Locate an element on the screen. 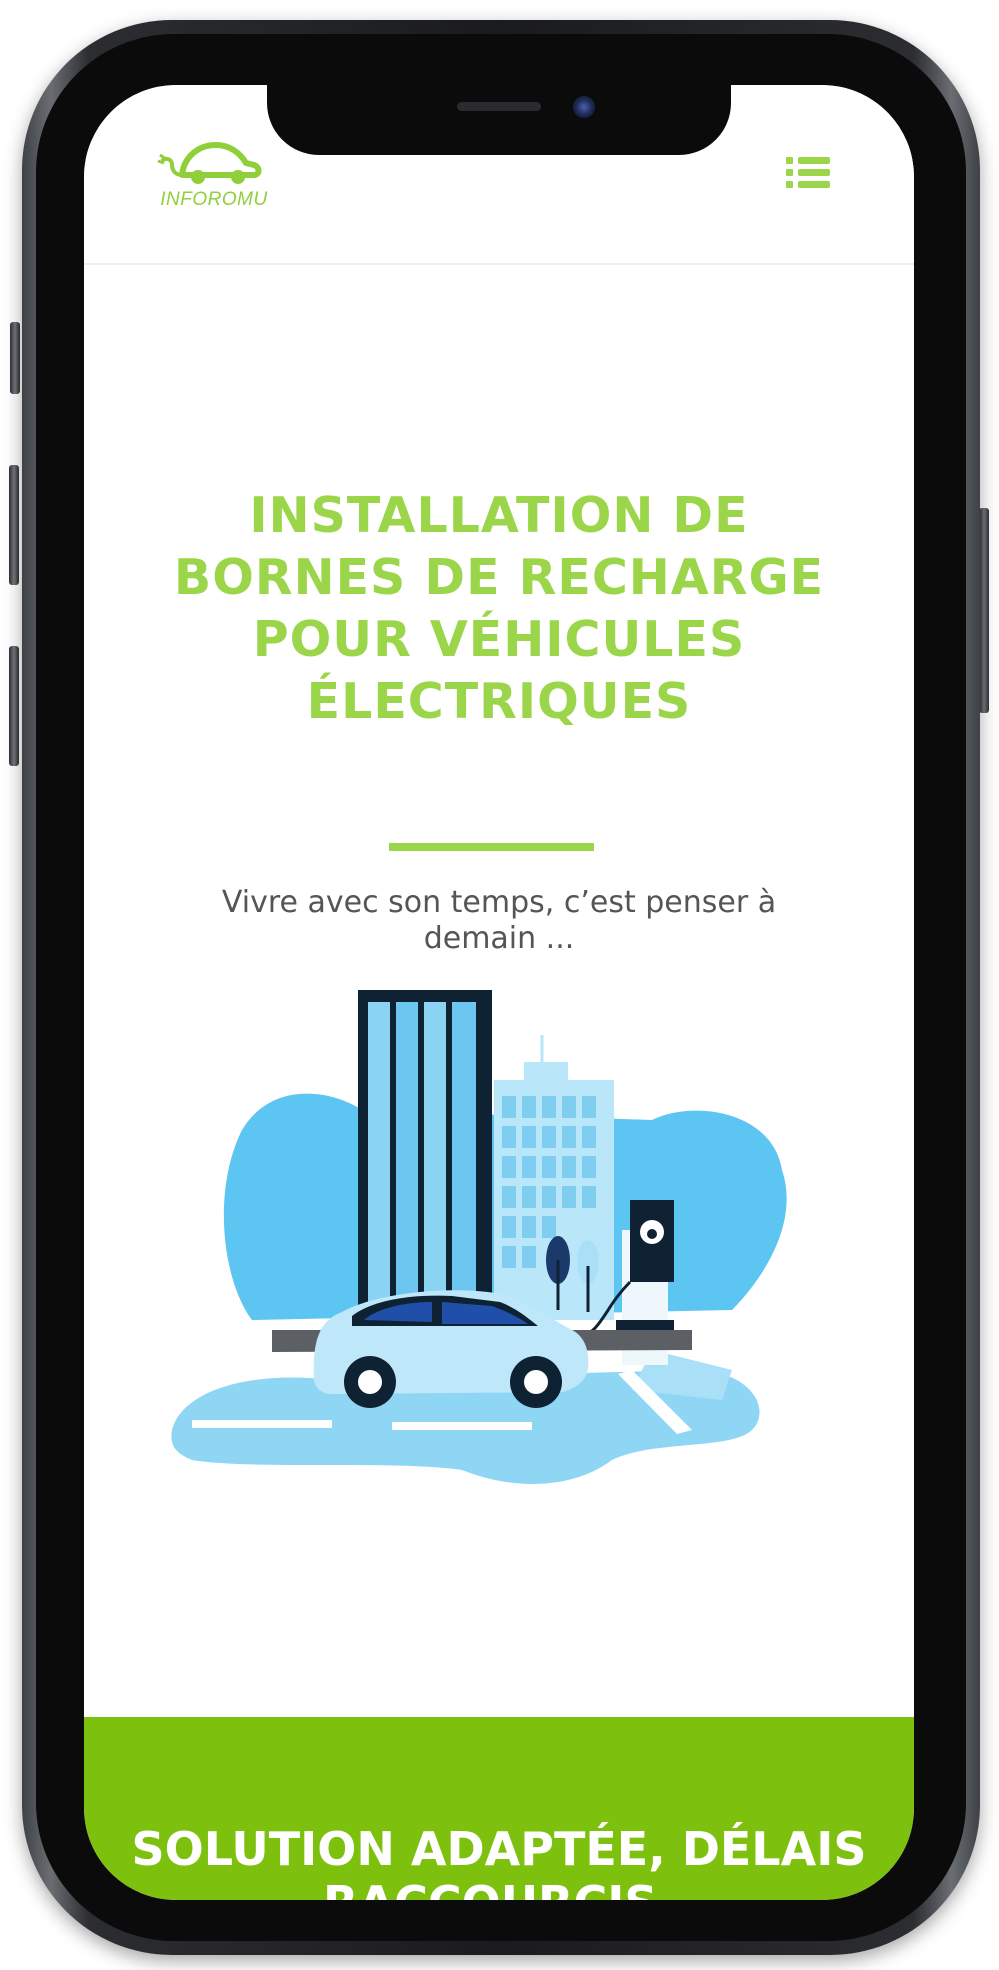  speaker-grille is located at coordinates (499, 106).